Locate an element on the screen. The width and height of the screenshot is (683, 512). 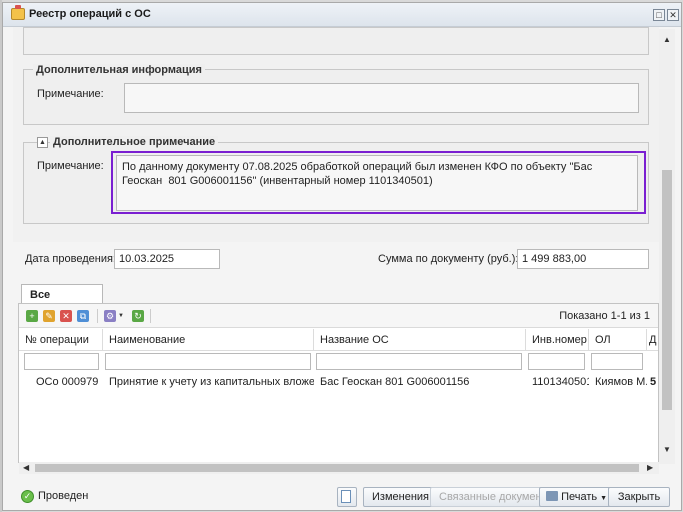
copy-icon: ⧉ is located at coordinates (83, 316).